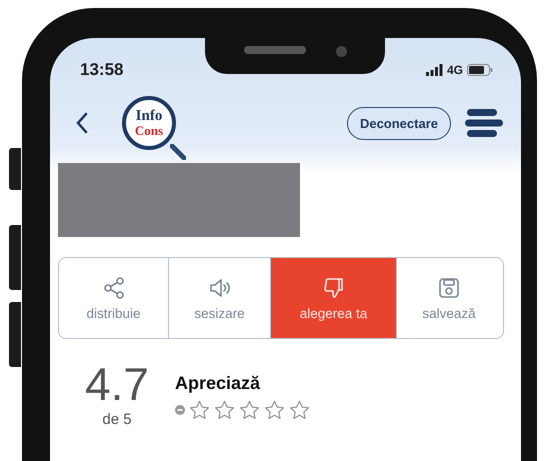 The width and height of the screenshot is (544, 461). Describe the element at coordinates (434, 70) in the screenshot. I see `signal-icon` at that location.